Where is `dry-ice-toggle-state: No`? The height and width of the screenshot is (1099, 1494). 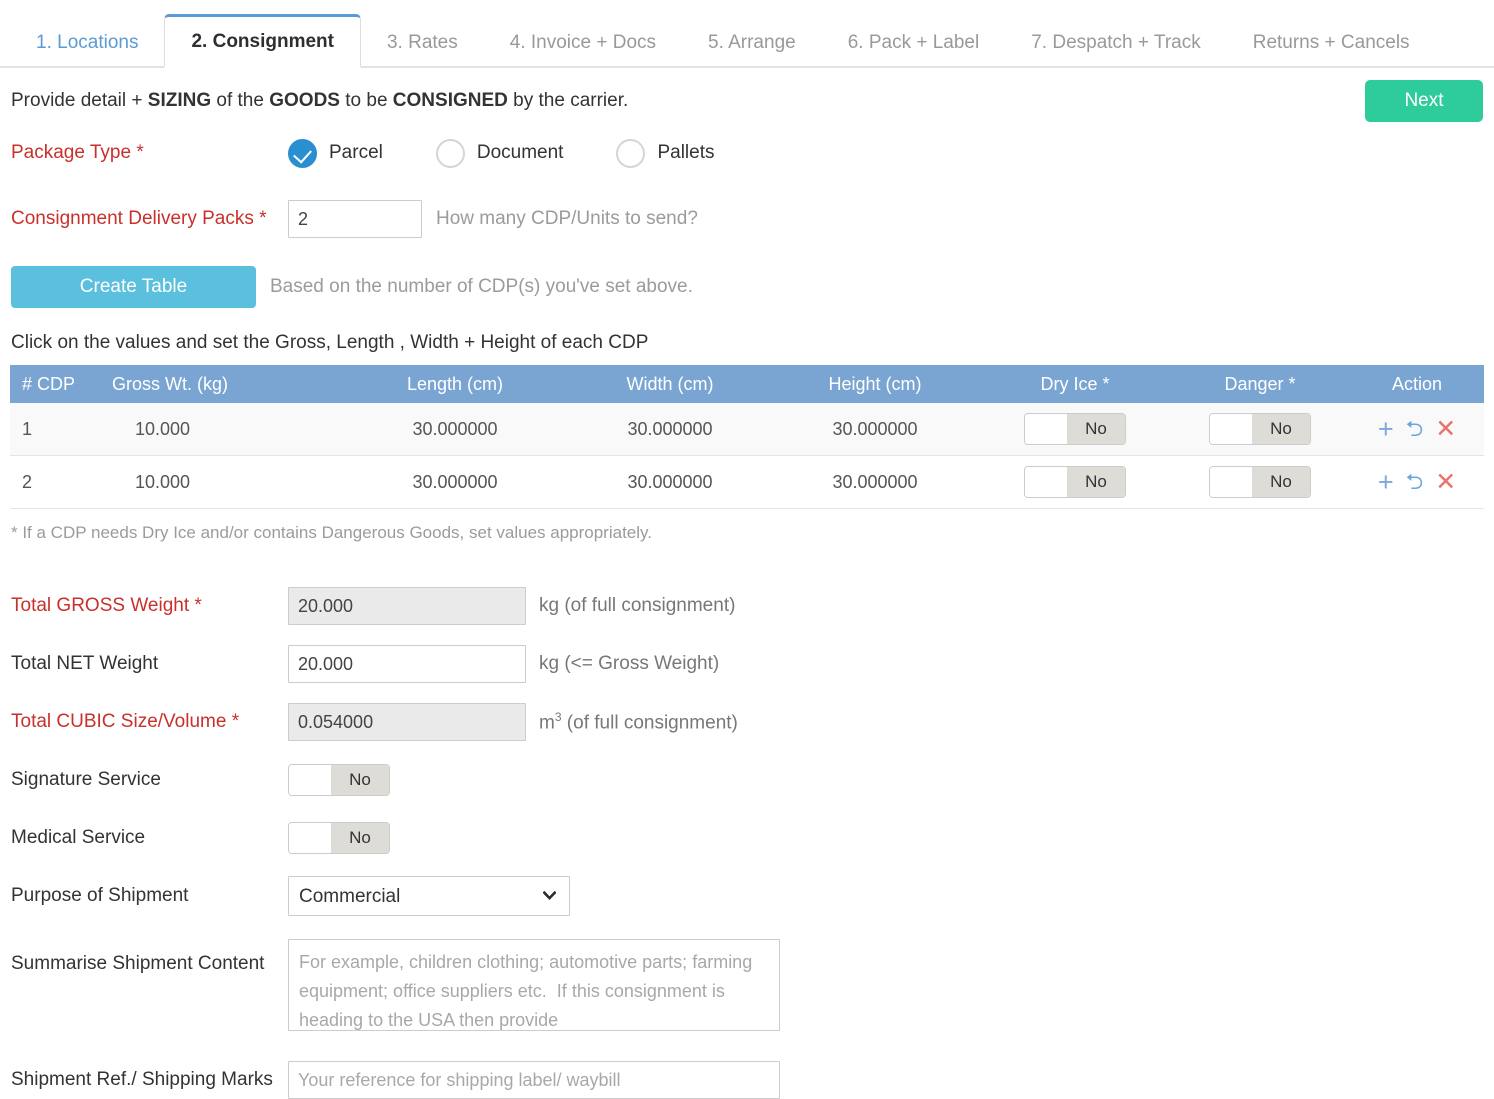 dry-ice-toggle-state: No is located at coordinates (1096, 429).